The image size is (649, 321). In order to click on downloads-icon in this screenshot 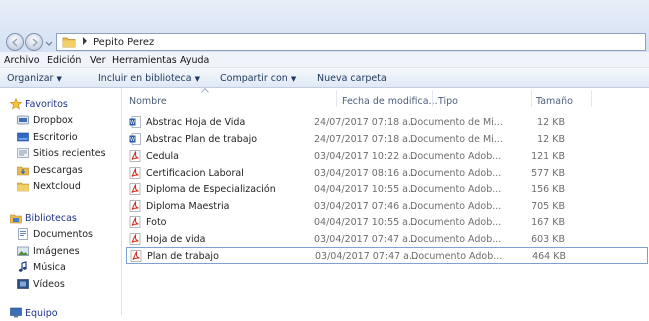, I will do `click(23, 171)`.